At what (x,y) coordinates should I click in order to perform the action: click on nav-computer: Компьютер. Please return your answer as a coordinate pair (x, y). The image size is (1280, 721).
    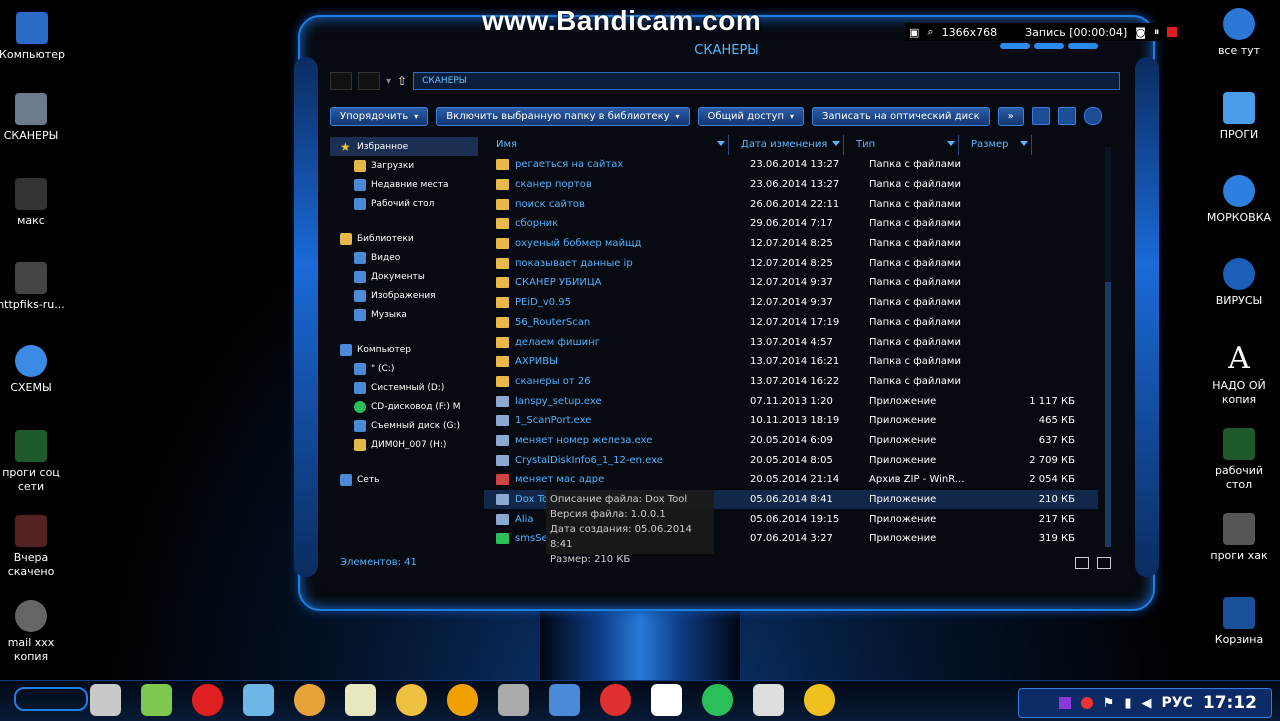
    Looking at the image, I should click on (404, 349).